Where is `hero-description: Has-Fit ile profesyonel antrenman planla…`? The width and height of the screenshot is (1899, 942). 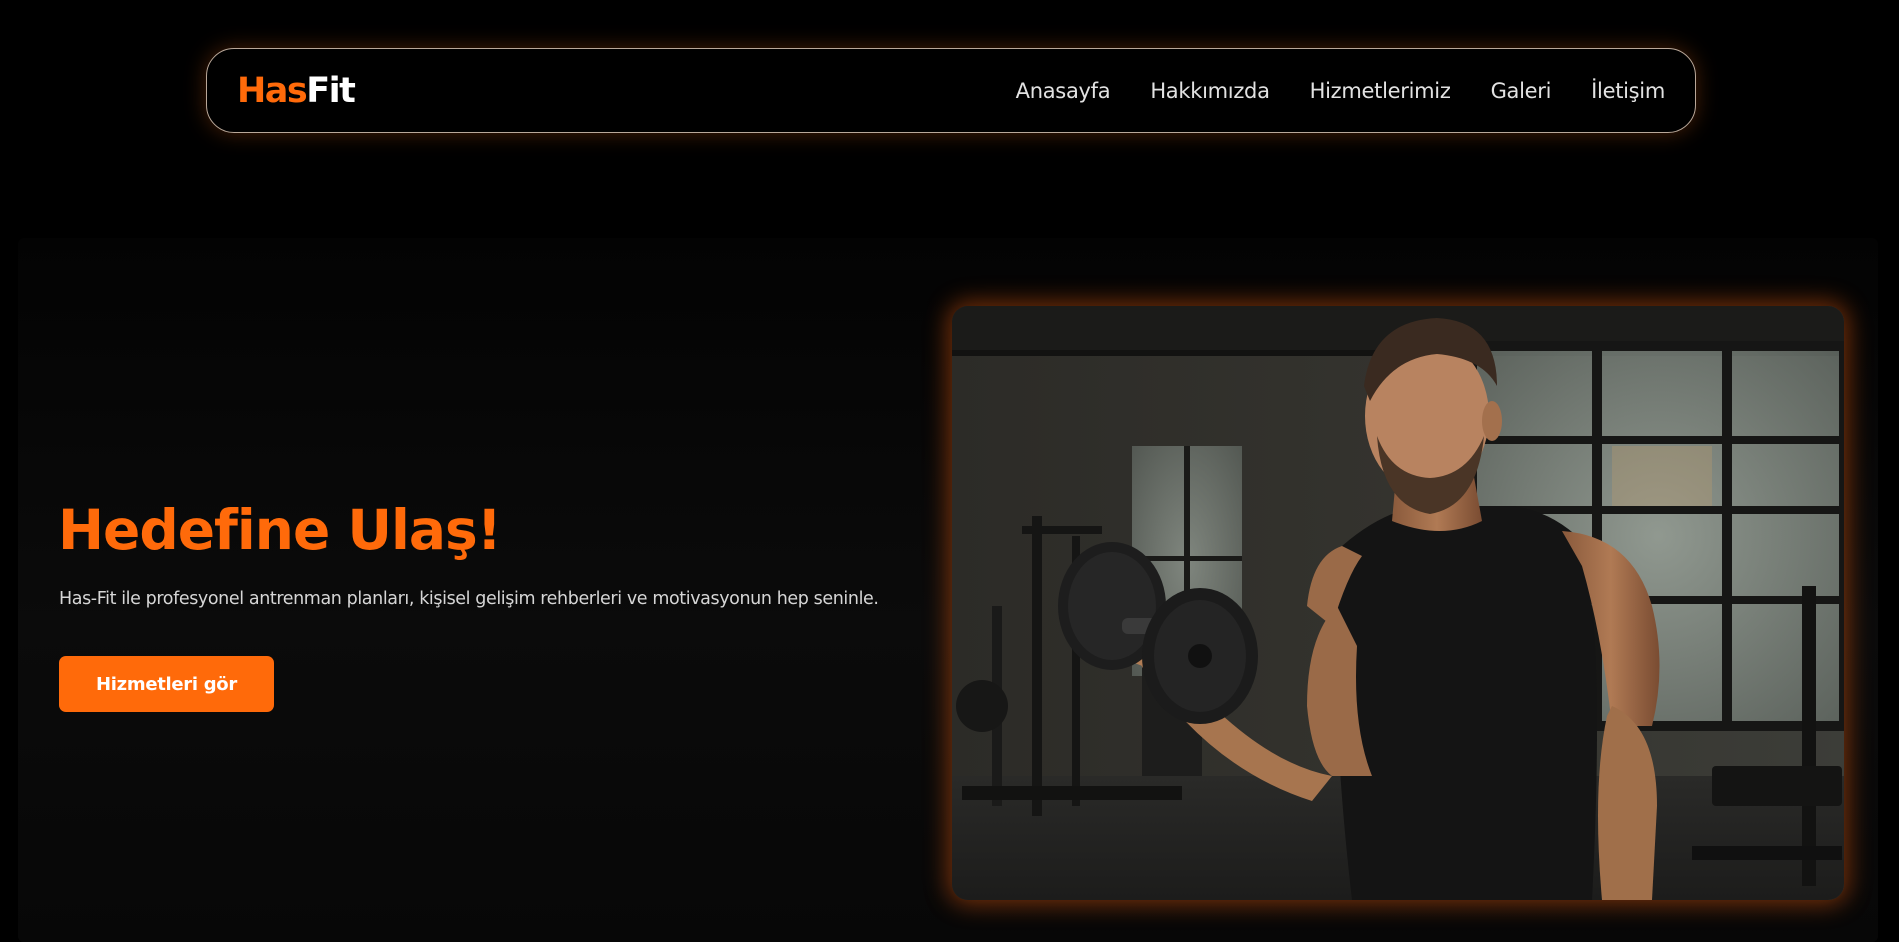
hero-description: Has-Fit ile profesyonel antrenman planla… is located at coordinates (469, 599).